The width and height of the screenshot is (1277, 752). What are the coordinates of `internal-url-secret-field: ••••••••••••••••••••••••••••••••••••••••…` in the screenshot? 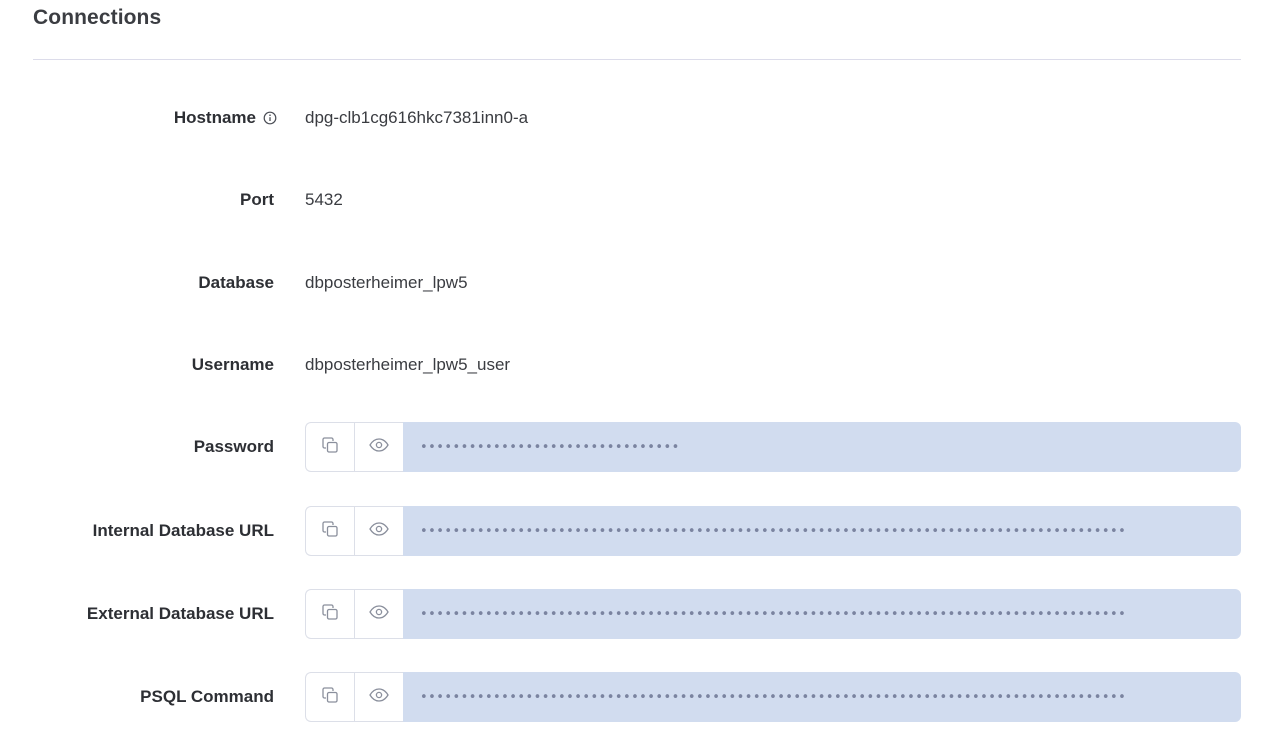 It's located at (773, 531).